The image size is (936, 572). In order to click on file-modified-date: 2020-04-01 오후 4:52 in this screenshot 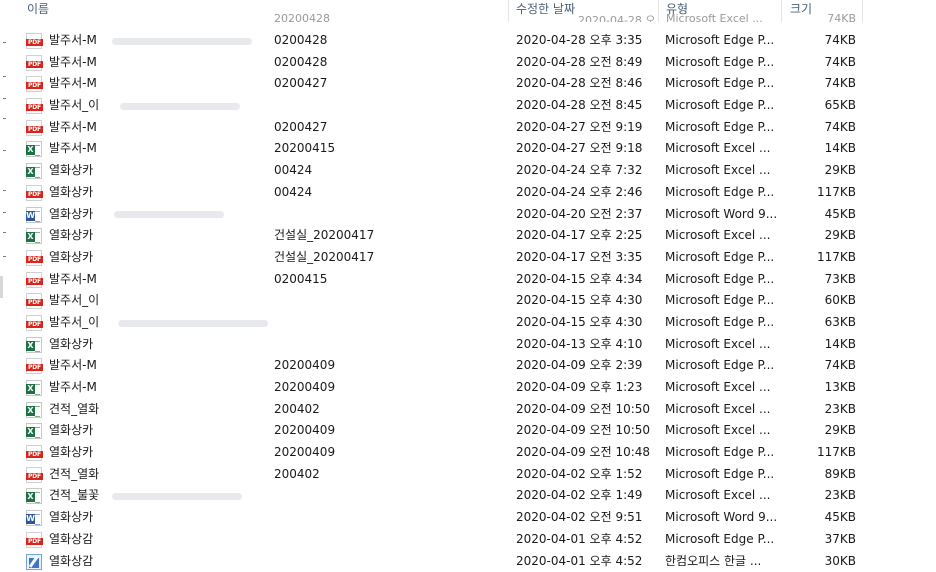, I will do `click(579, 560)`.